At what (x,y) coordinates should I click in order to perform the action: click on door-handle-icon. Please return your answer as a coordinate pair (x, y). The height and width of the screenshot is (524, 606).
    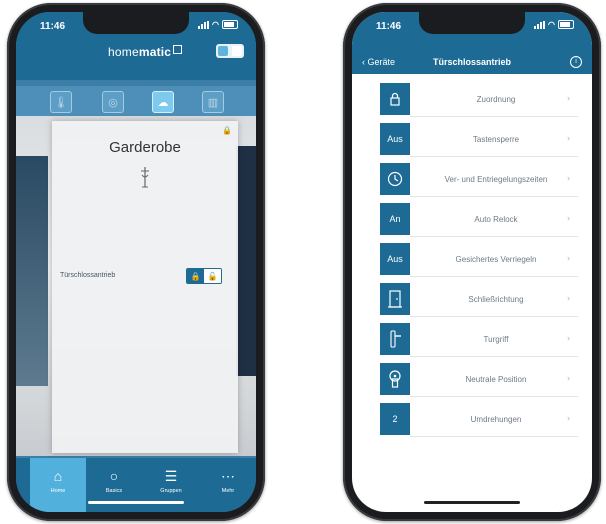
    Looking at the image, I should click on (395, 339).